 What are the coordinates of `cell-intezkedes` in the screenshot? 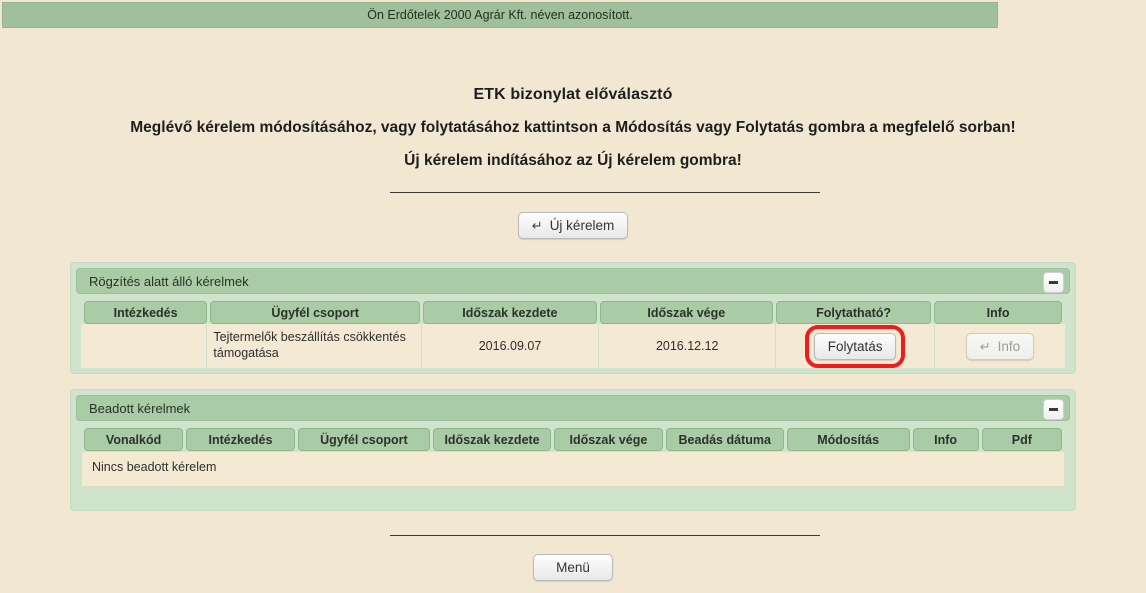 It's located at (144, 346).